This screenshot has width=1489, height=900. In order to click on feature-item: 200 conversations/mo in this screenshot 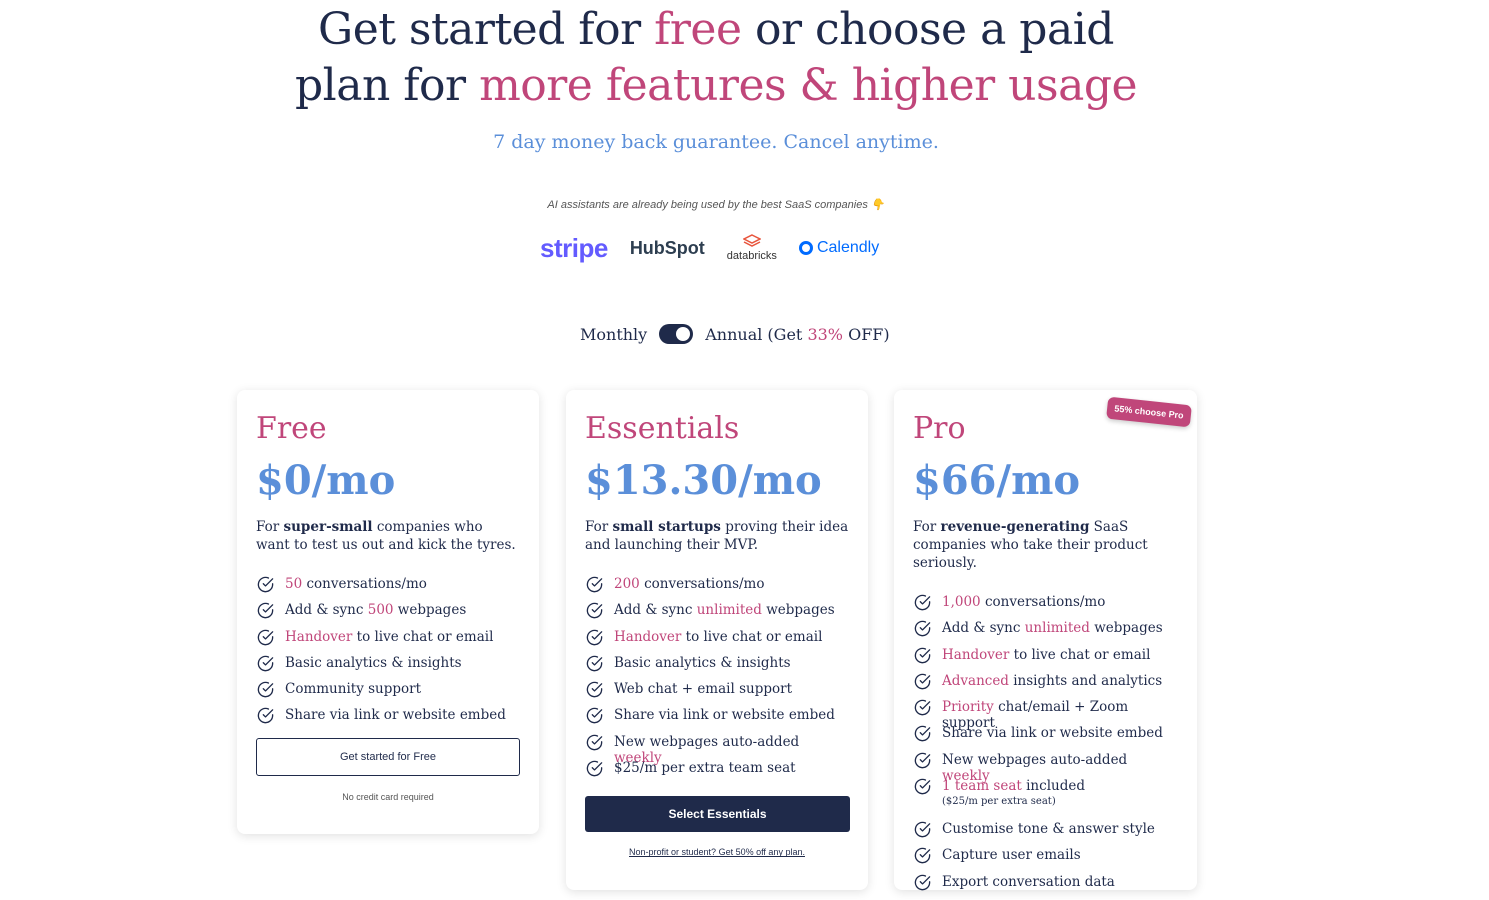, I will do `click(717, 589)`.